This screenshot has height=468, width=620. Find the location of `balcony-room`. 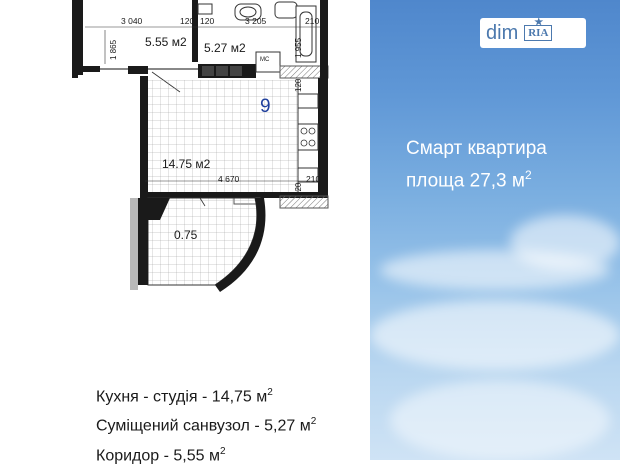

balcony-room is located at coordinates (198, 244).